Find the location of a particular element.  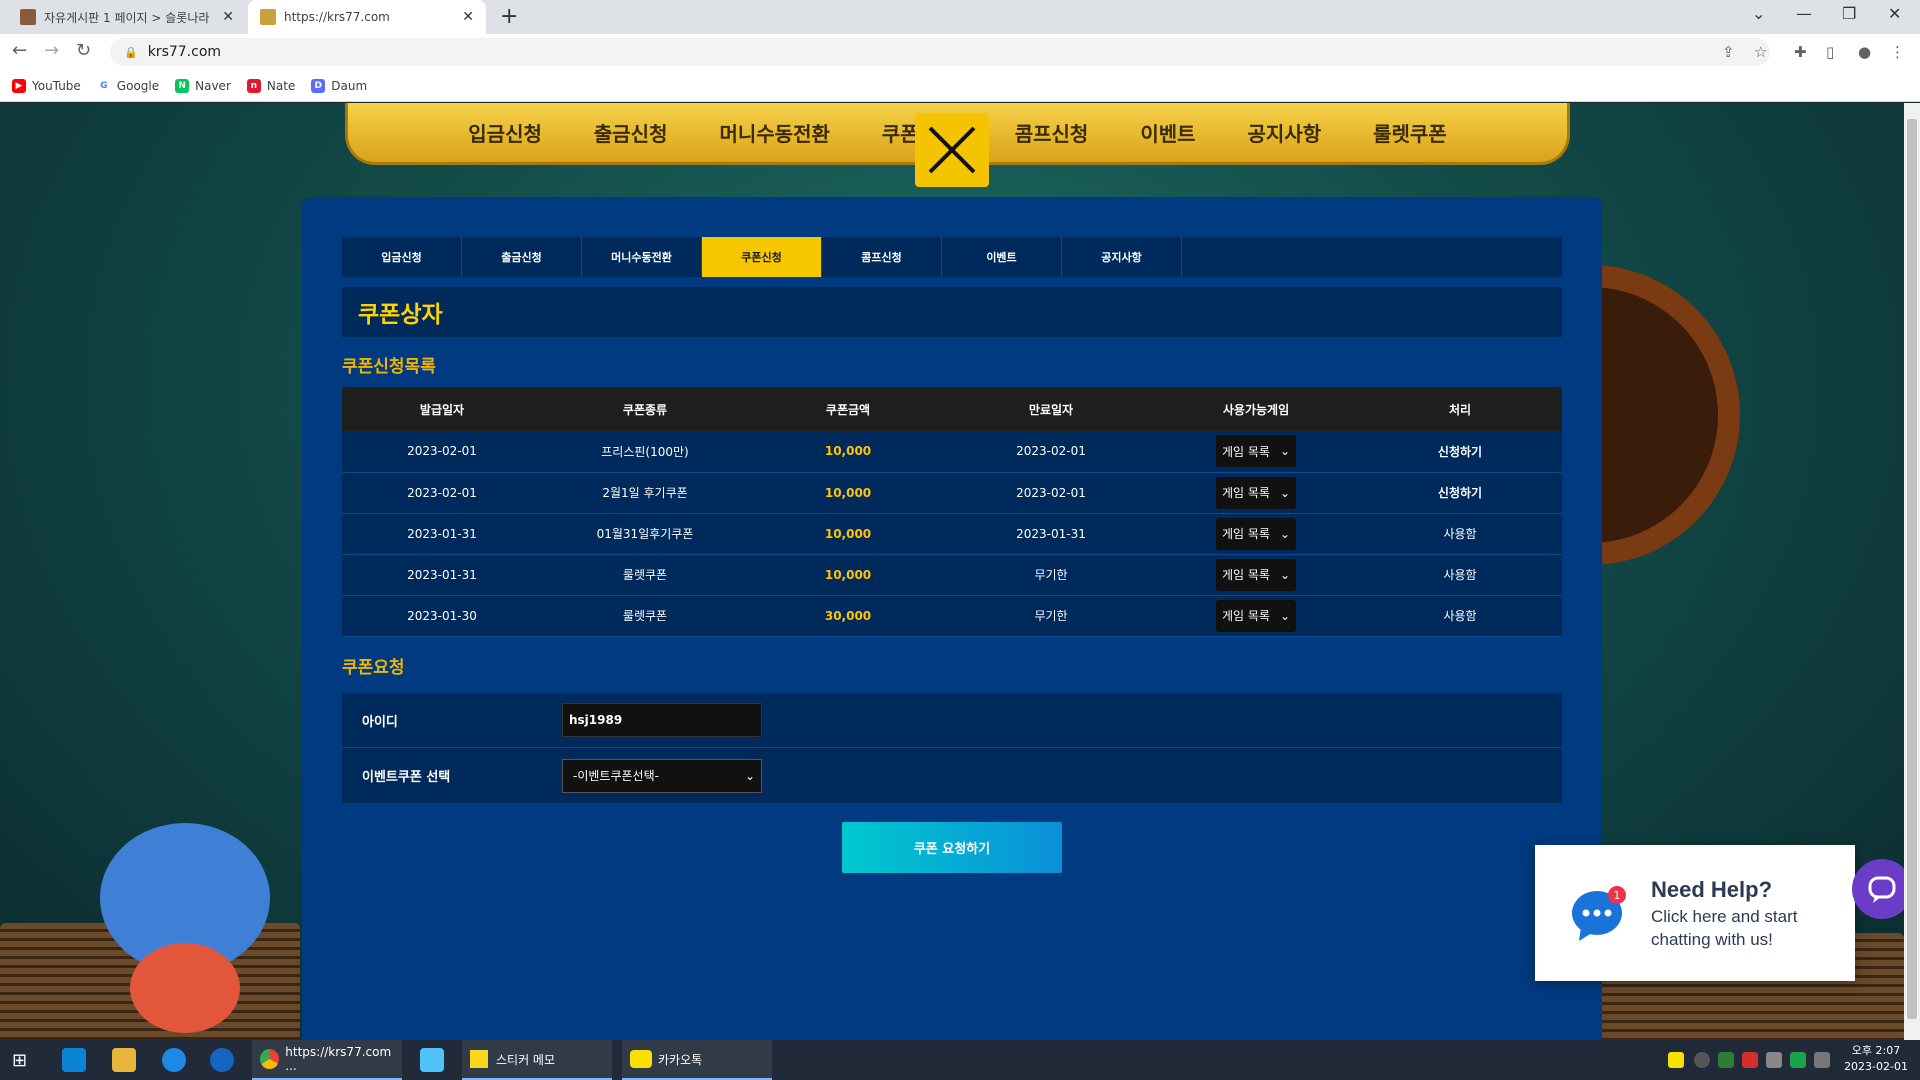

id-field: hsj1989 is located at coordinates (662, 720).